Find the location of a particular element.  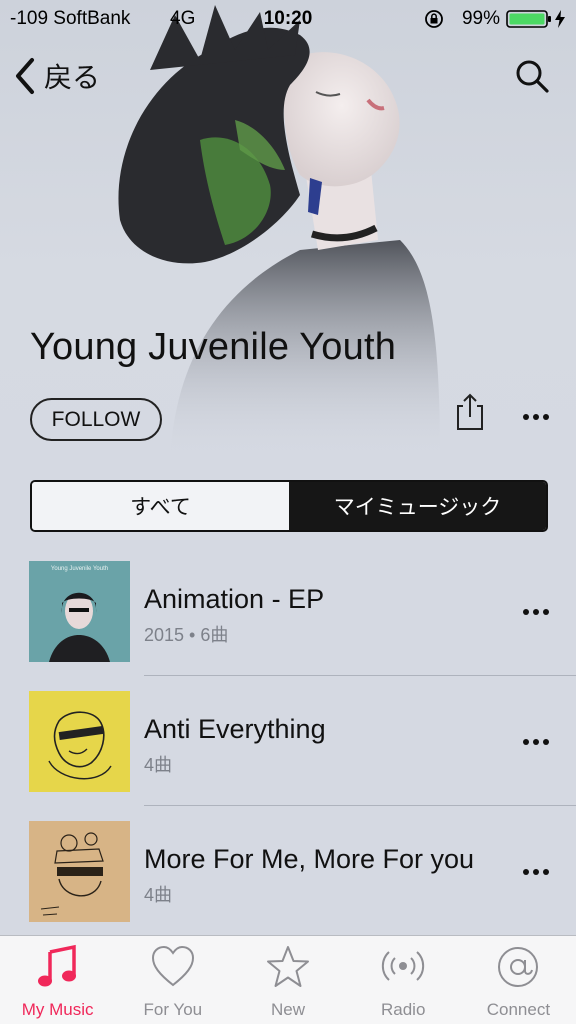

radio-waves-icon is located at coordinates (403, 966).